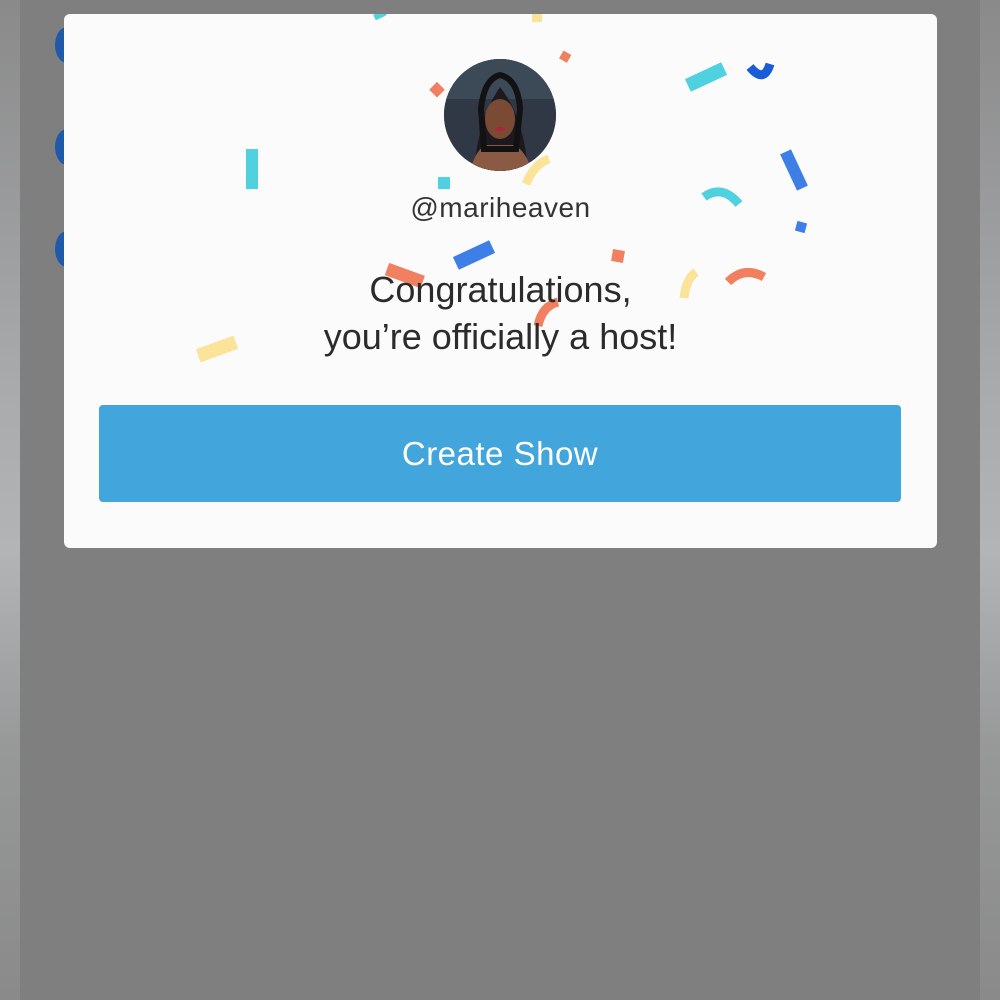 The height and width of the screenshot is (1000, 1000). I want to click on avatar-photo-icon, so click(500, 115).